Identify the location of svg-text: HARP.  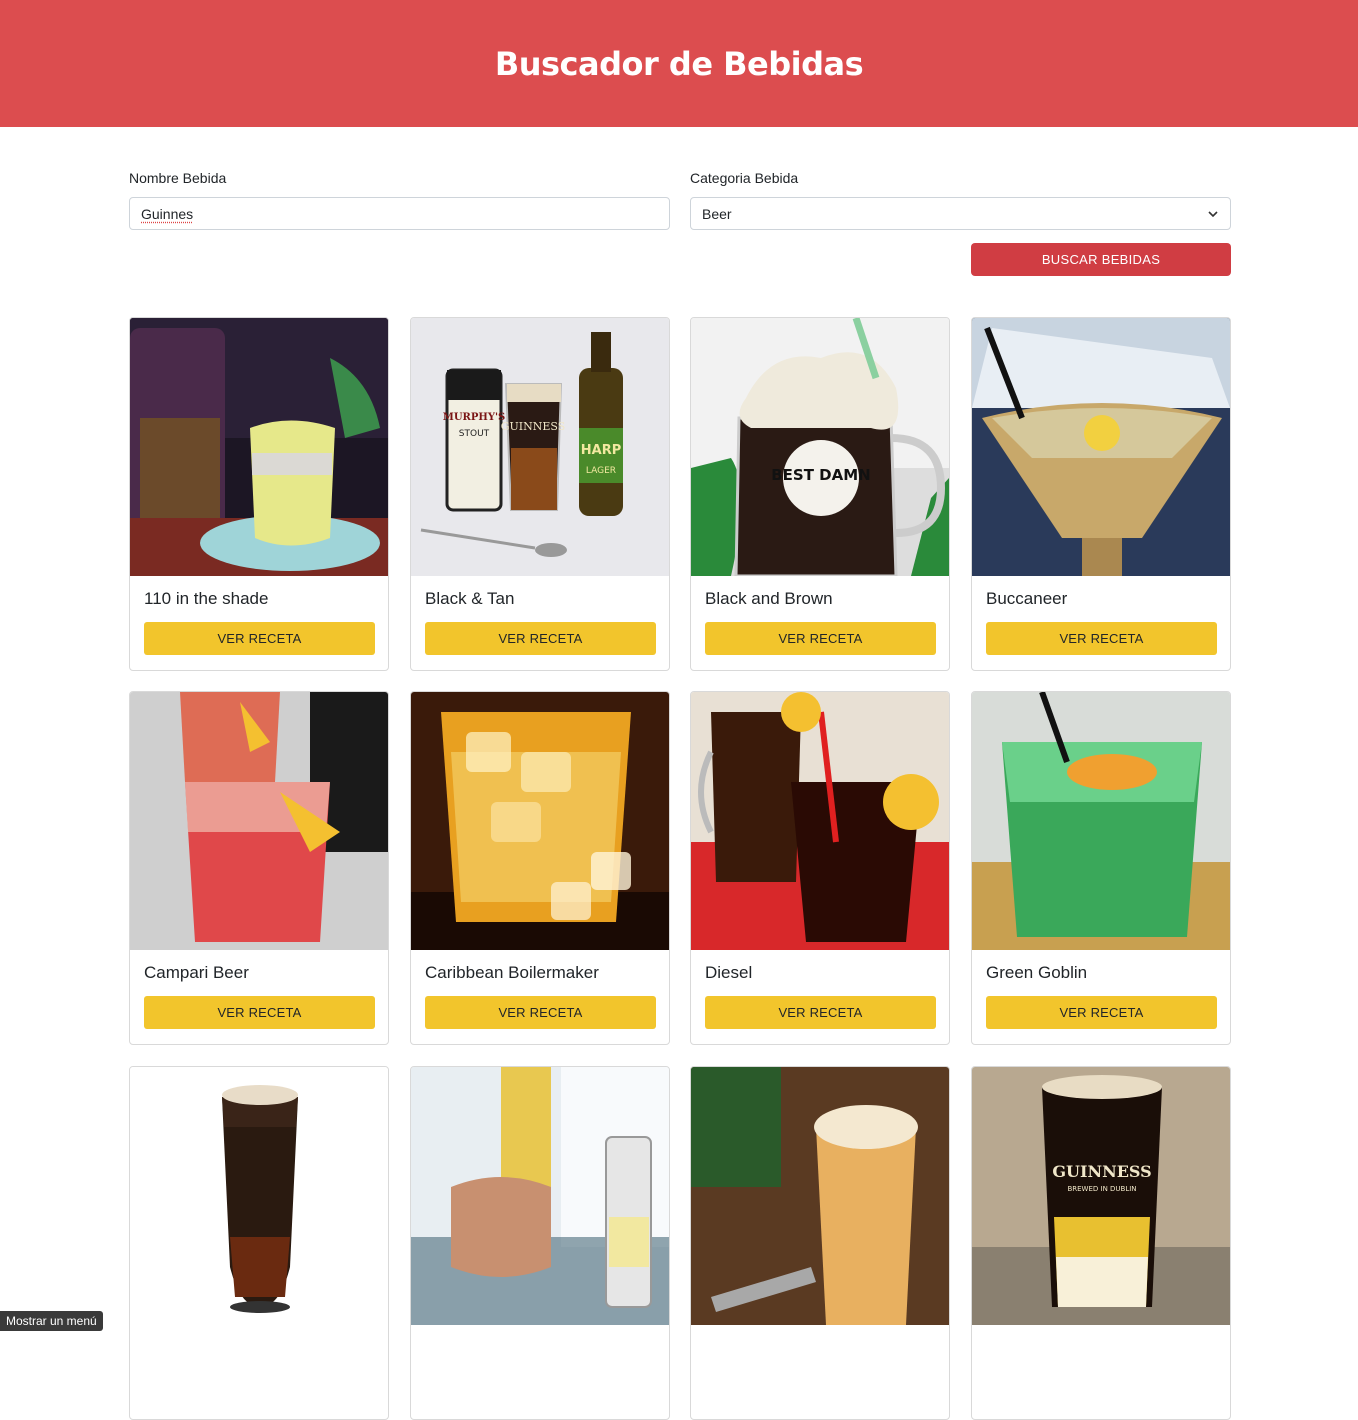
(601, 450).